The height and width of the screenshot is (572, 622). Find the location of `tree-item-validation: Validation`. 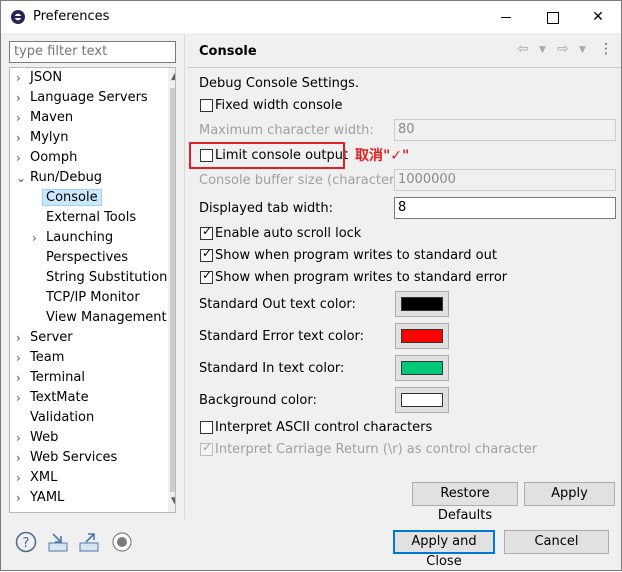

tree-item-validation: Validation is located at coordinates (62, 418).